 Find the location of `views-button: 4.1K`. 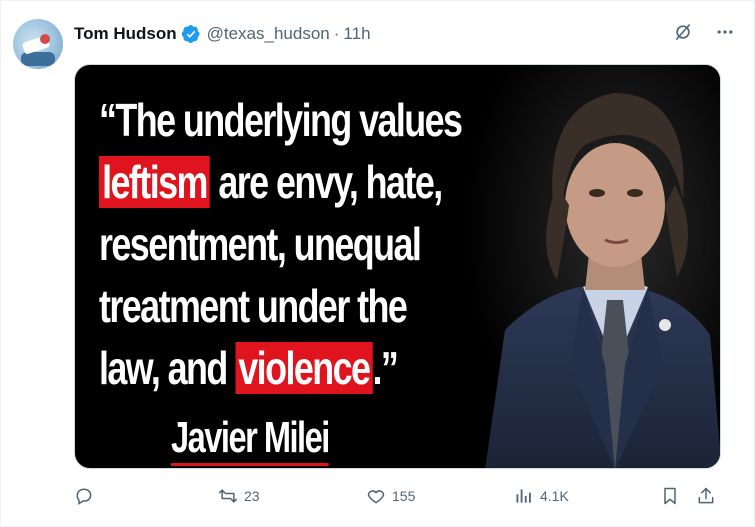

views-button: 4.1K is located at coordinates (541, 496).